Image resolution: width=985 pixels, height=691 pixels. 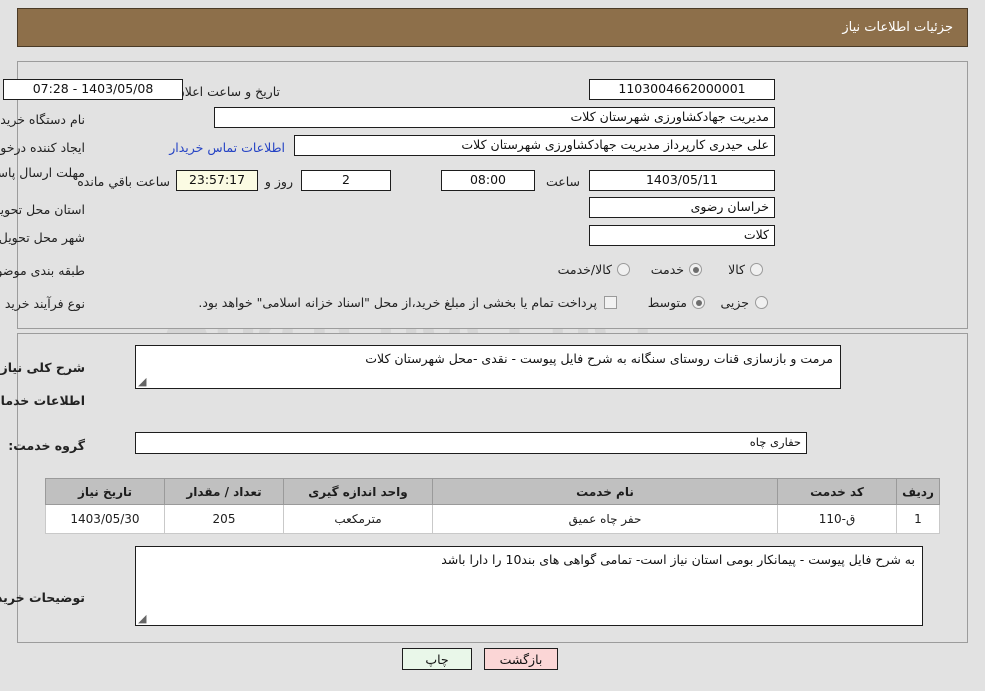 What do you see at coordinates (682, 235) in the screenshot?
I see `delivery-city-value: کلات` at bounding box center [682, 235].